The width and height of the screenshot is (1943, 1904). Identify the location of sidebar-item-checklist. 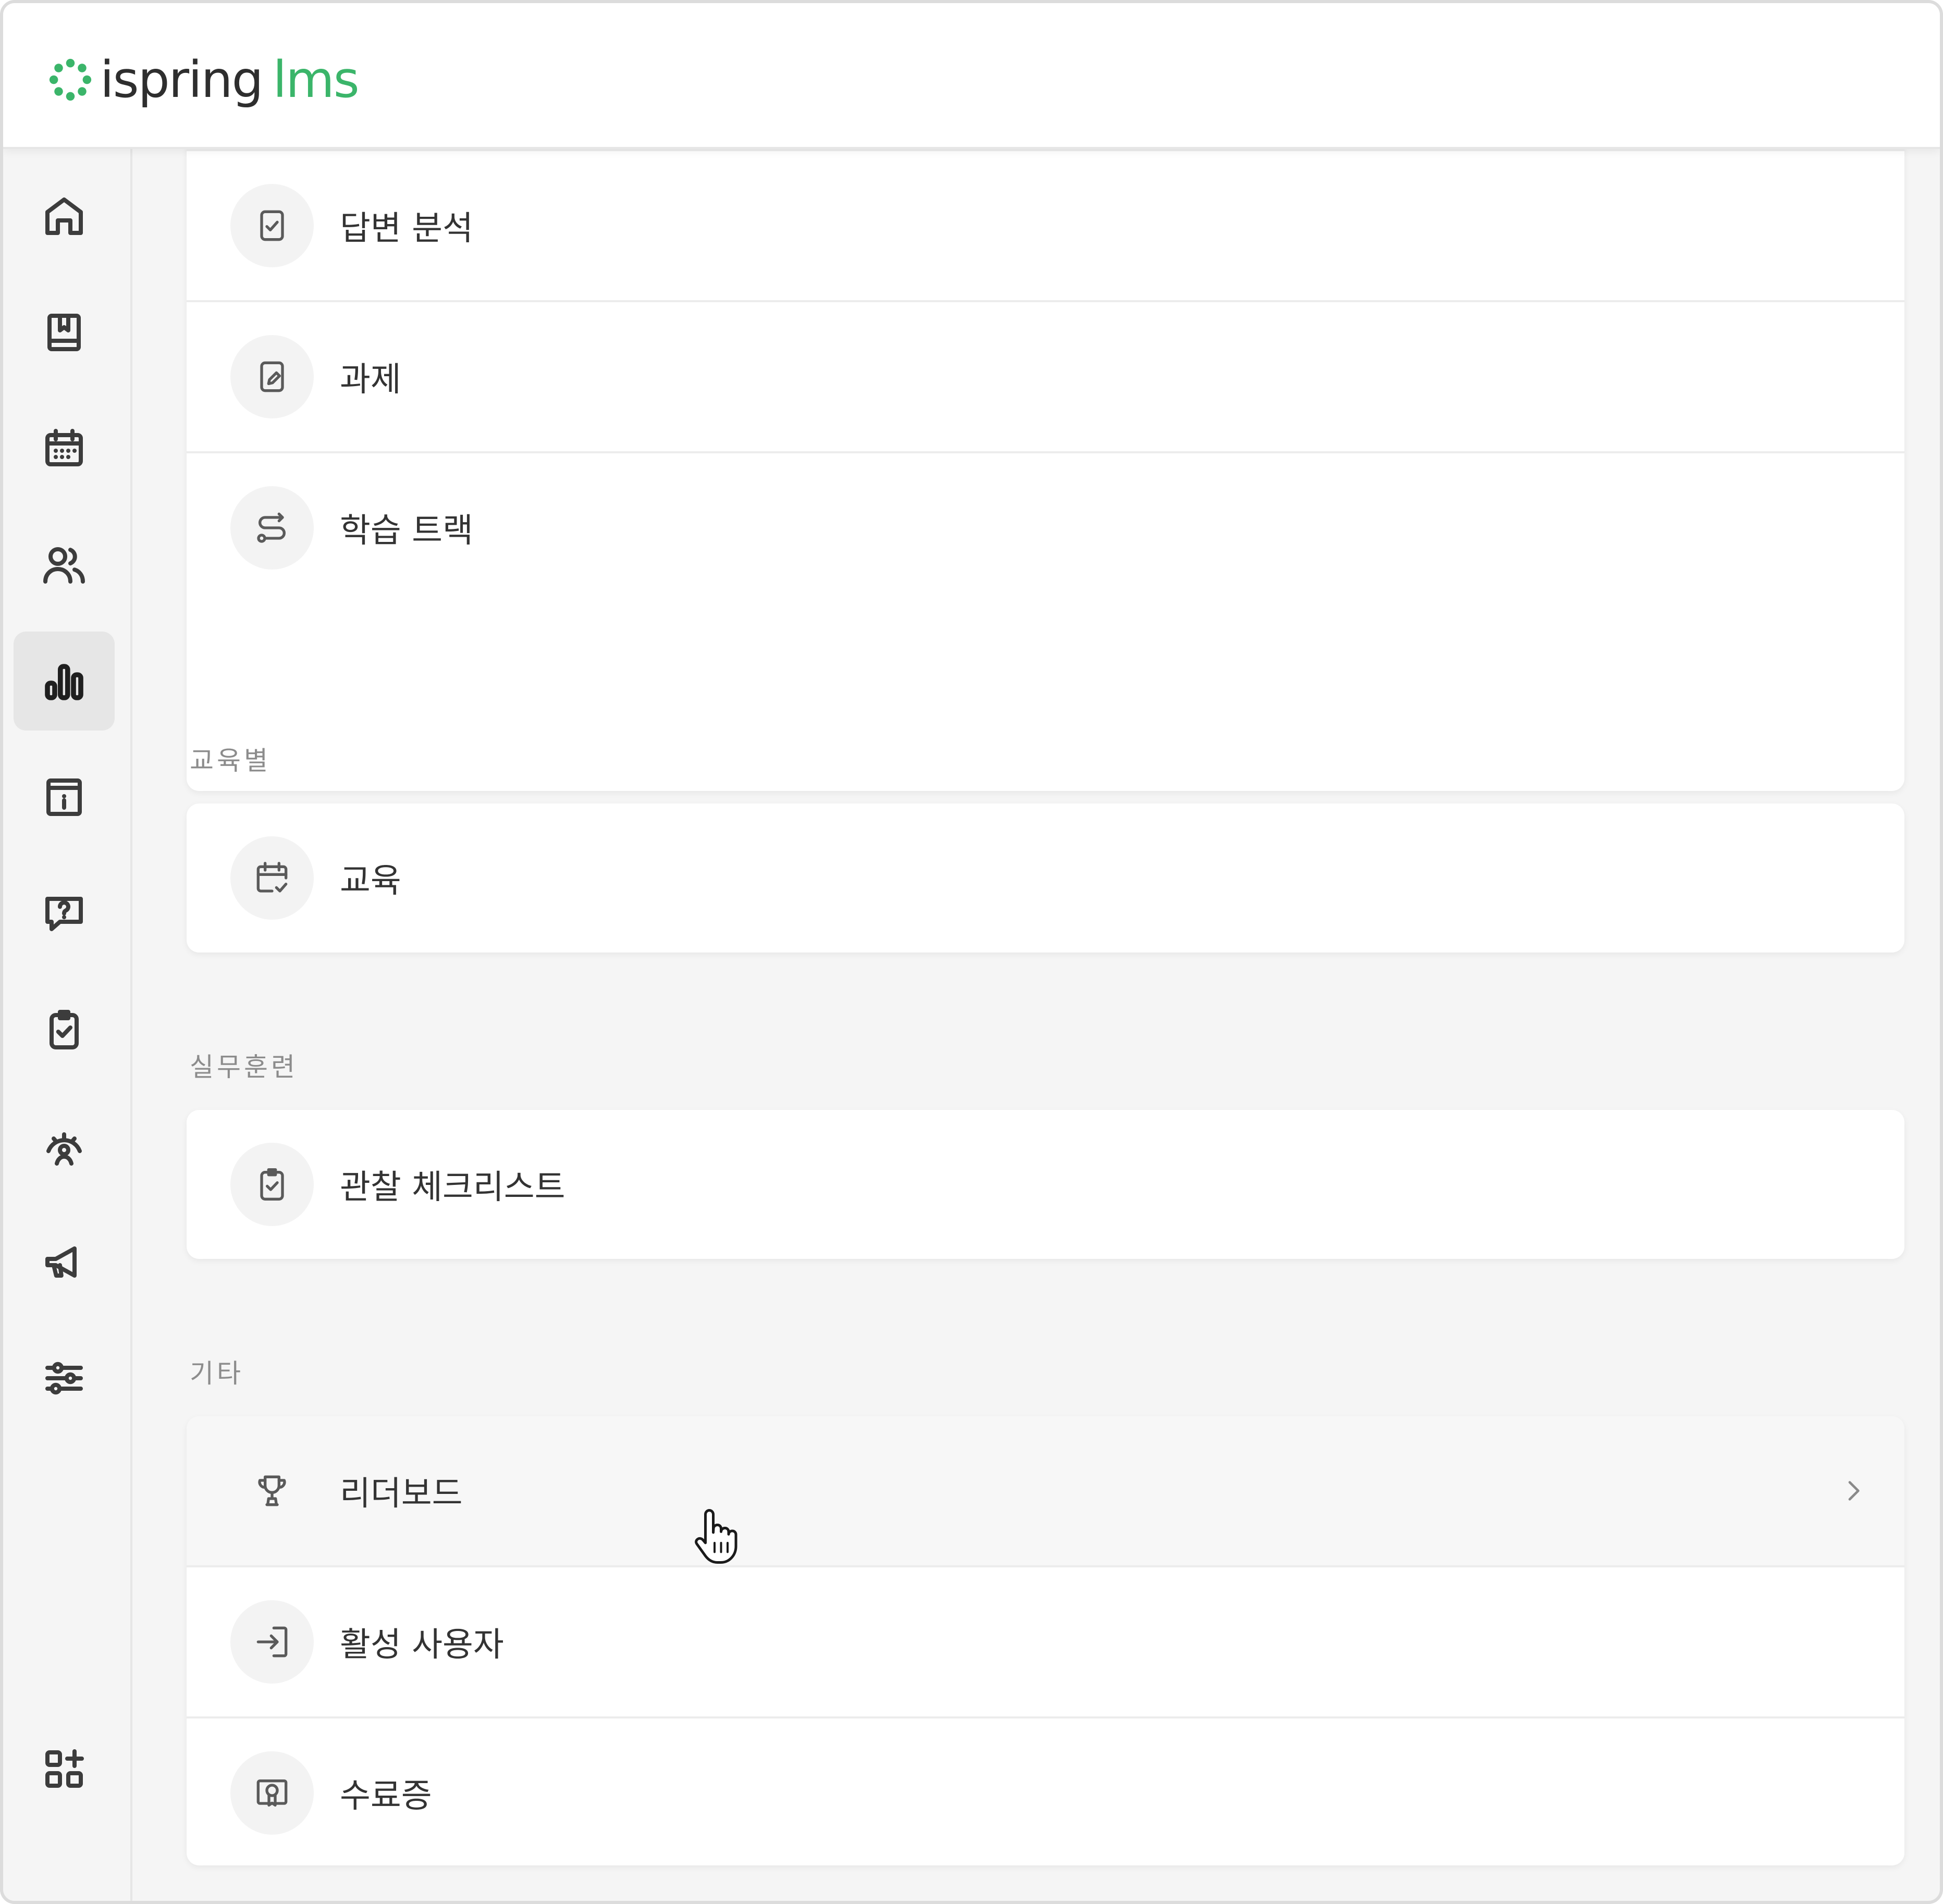
(64, 1029).